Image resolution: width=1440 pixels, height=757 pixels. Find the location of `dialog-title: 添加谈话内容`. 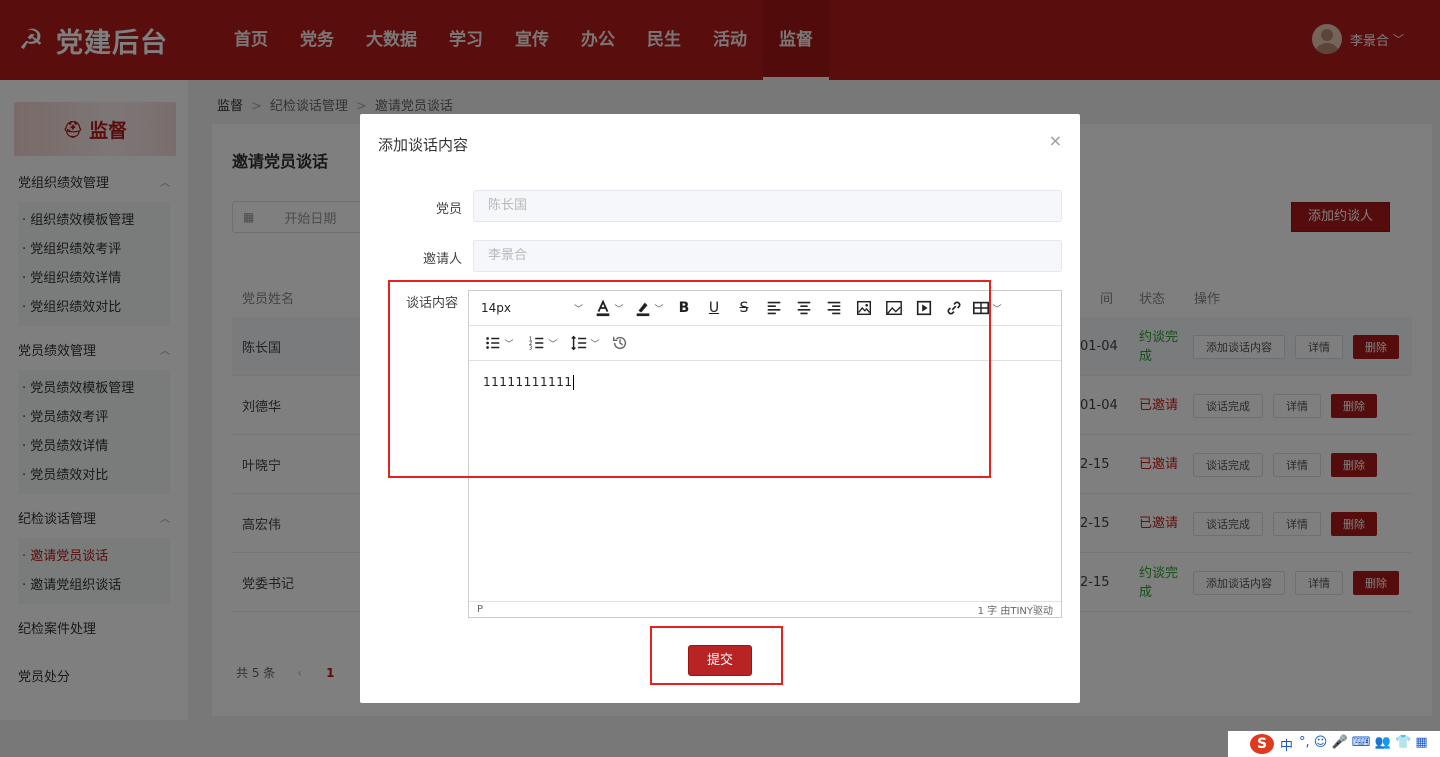

dialog-title: 添加谈话内容 is located at coordinates (423, 145).